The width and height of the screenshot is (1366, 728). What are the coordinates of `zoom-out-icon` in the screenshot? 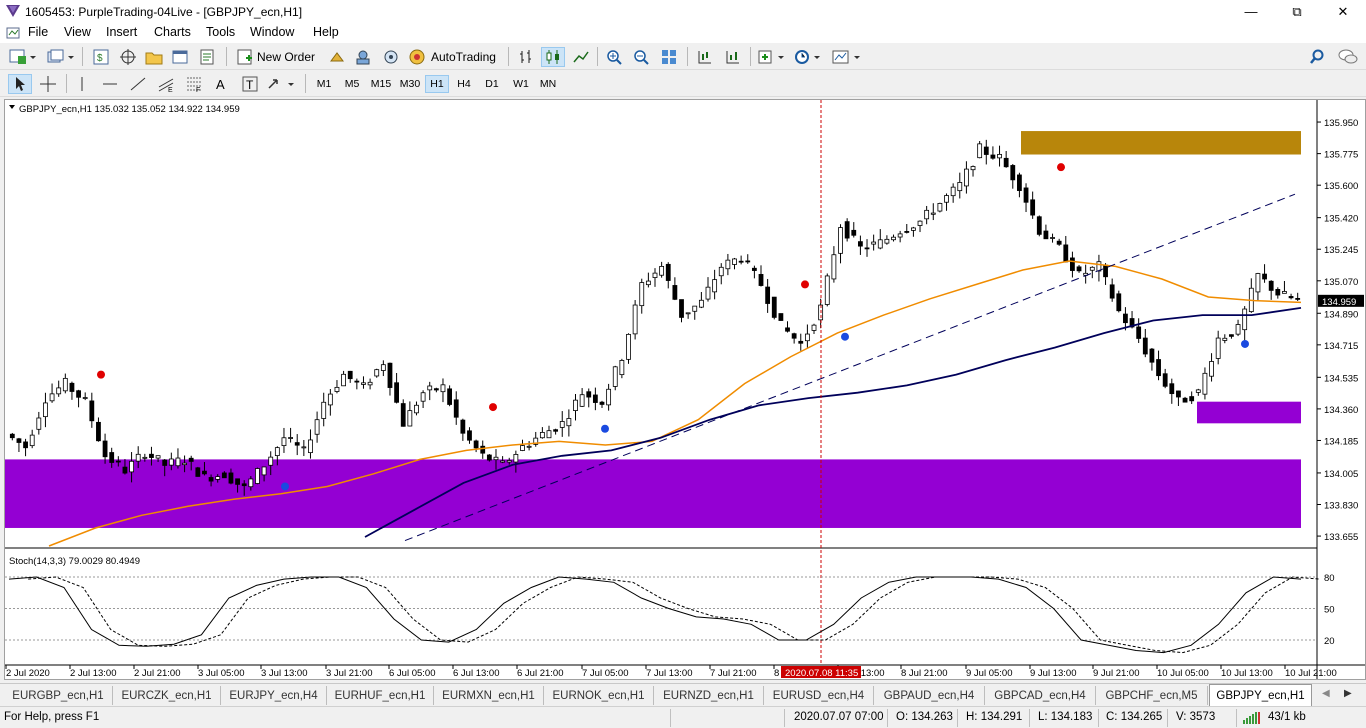 It's located at (641, 57).